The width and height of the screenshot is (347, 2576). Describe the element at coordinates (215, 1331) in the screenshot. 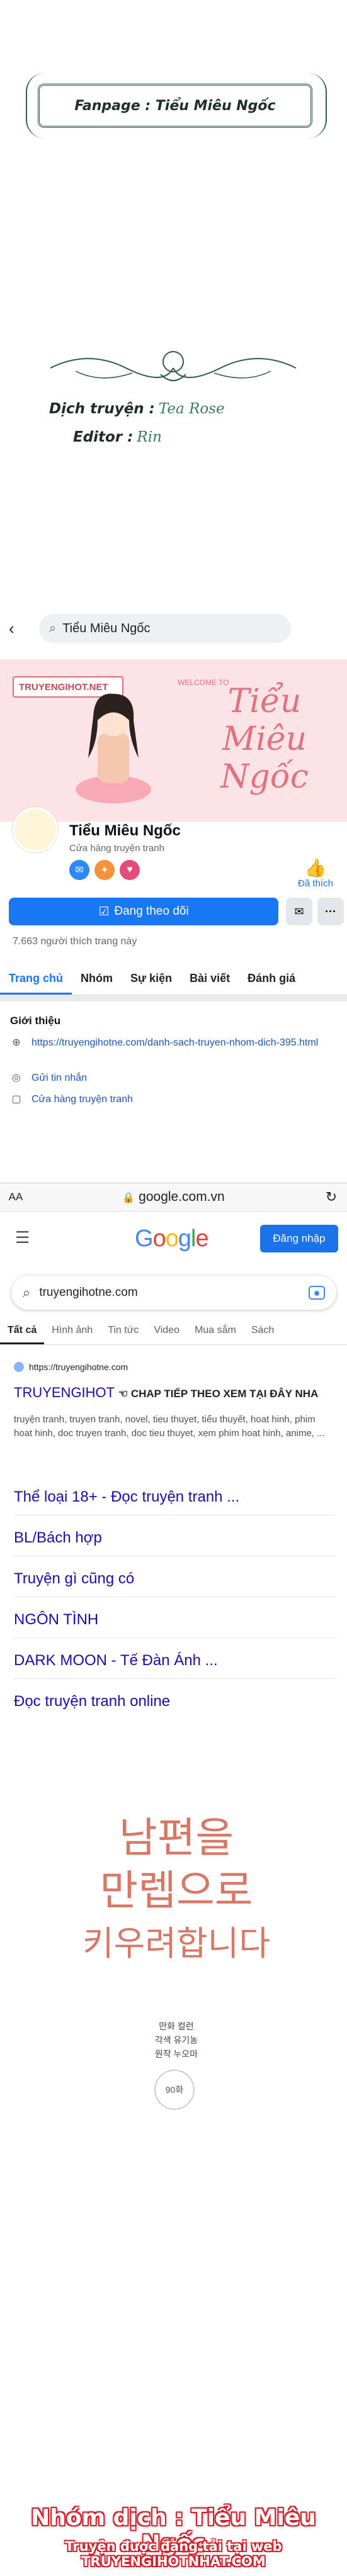

I see `tab-shopping: Mua sắm` at that location.